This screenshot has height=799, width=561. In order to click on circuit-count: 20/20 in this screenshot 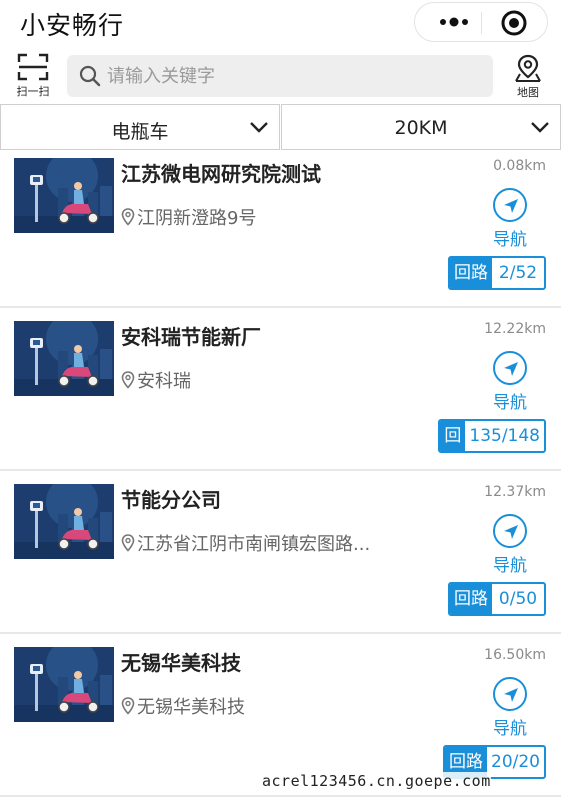, I will do `click(515, 762)`.